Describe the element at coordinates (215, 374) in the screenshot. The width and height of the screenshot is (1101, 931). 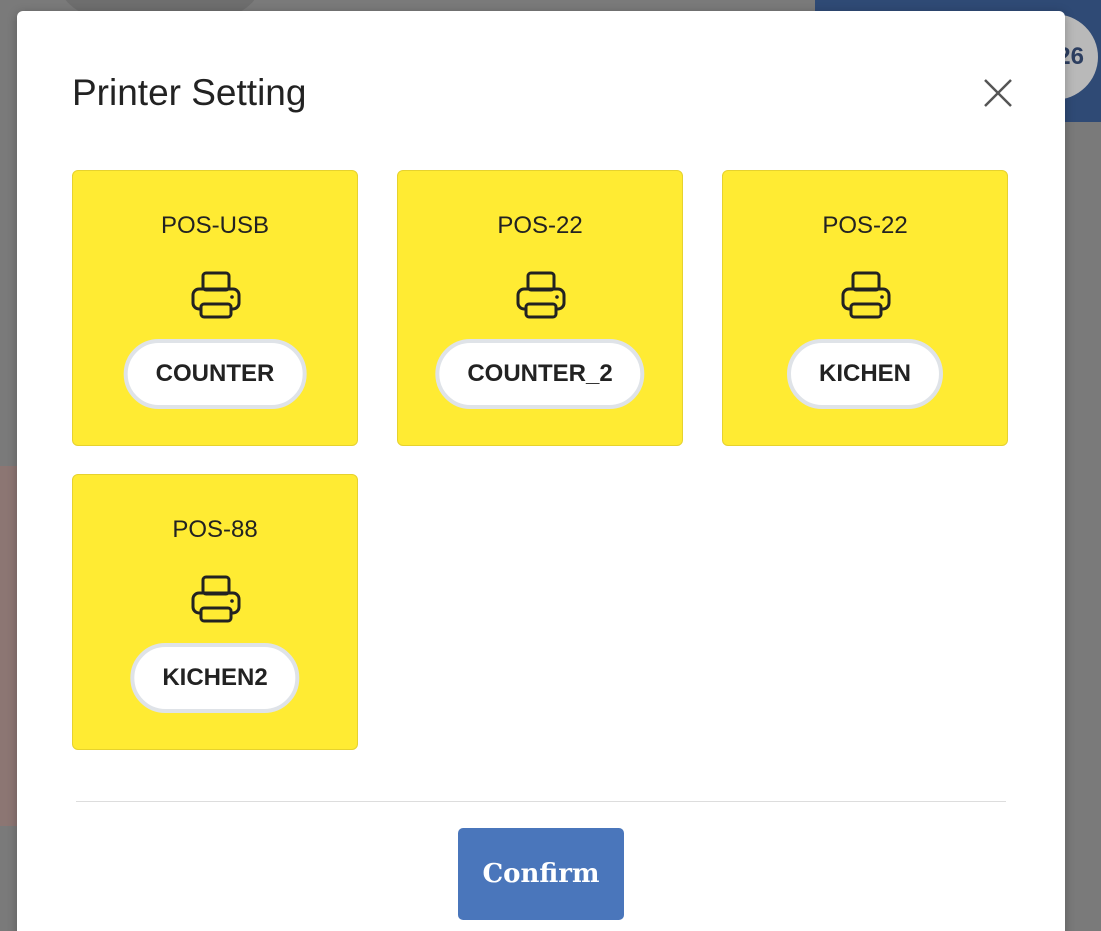
I see `printer-alias-button: COUNTER` at that location.